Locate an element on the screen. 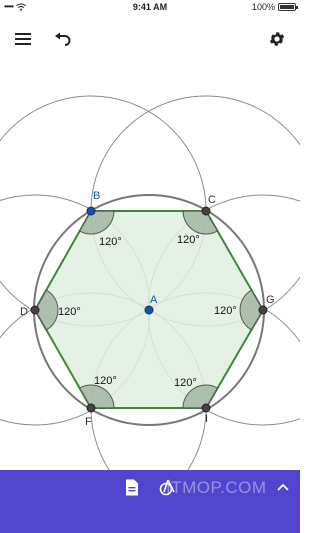 This screenshot has width=320, height=533. point-g is located at coordinates (263, 310).